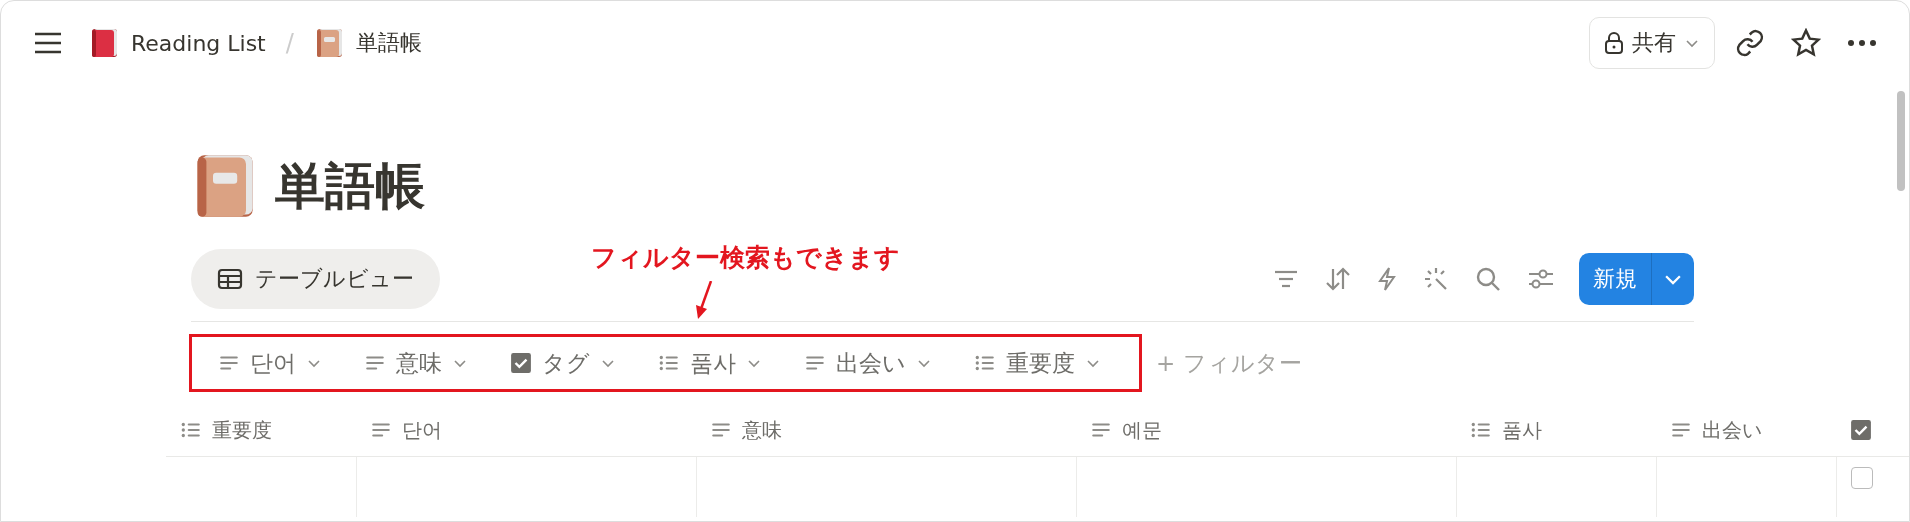 Image resolution: width=1910 pixels, height=522 pixels. Describe the element at coordinates (1652, 43) in the screenshot. I see `share-button: 共有` at that location.